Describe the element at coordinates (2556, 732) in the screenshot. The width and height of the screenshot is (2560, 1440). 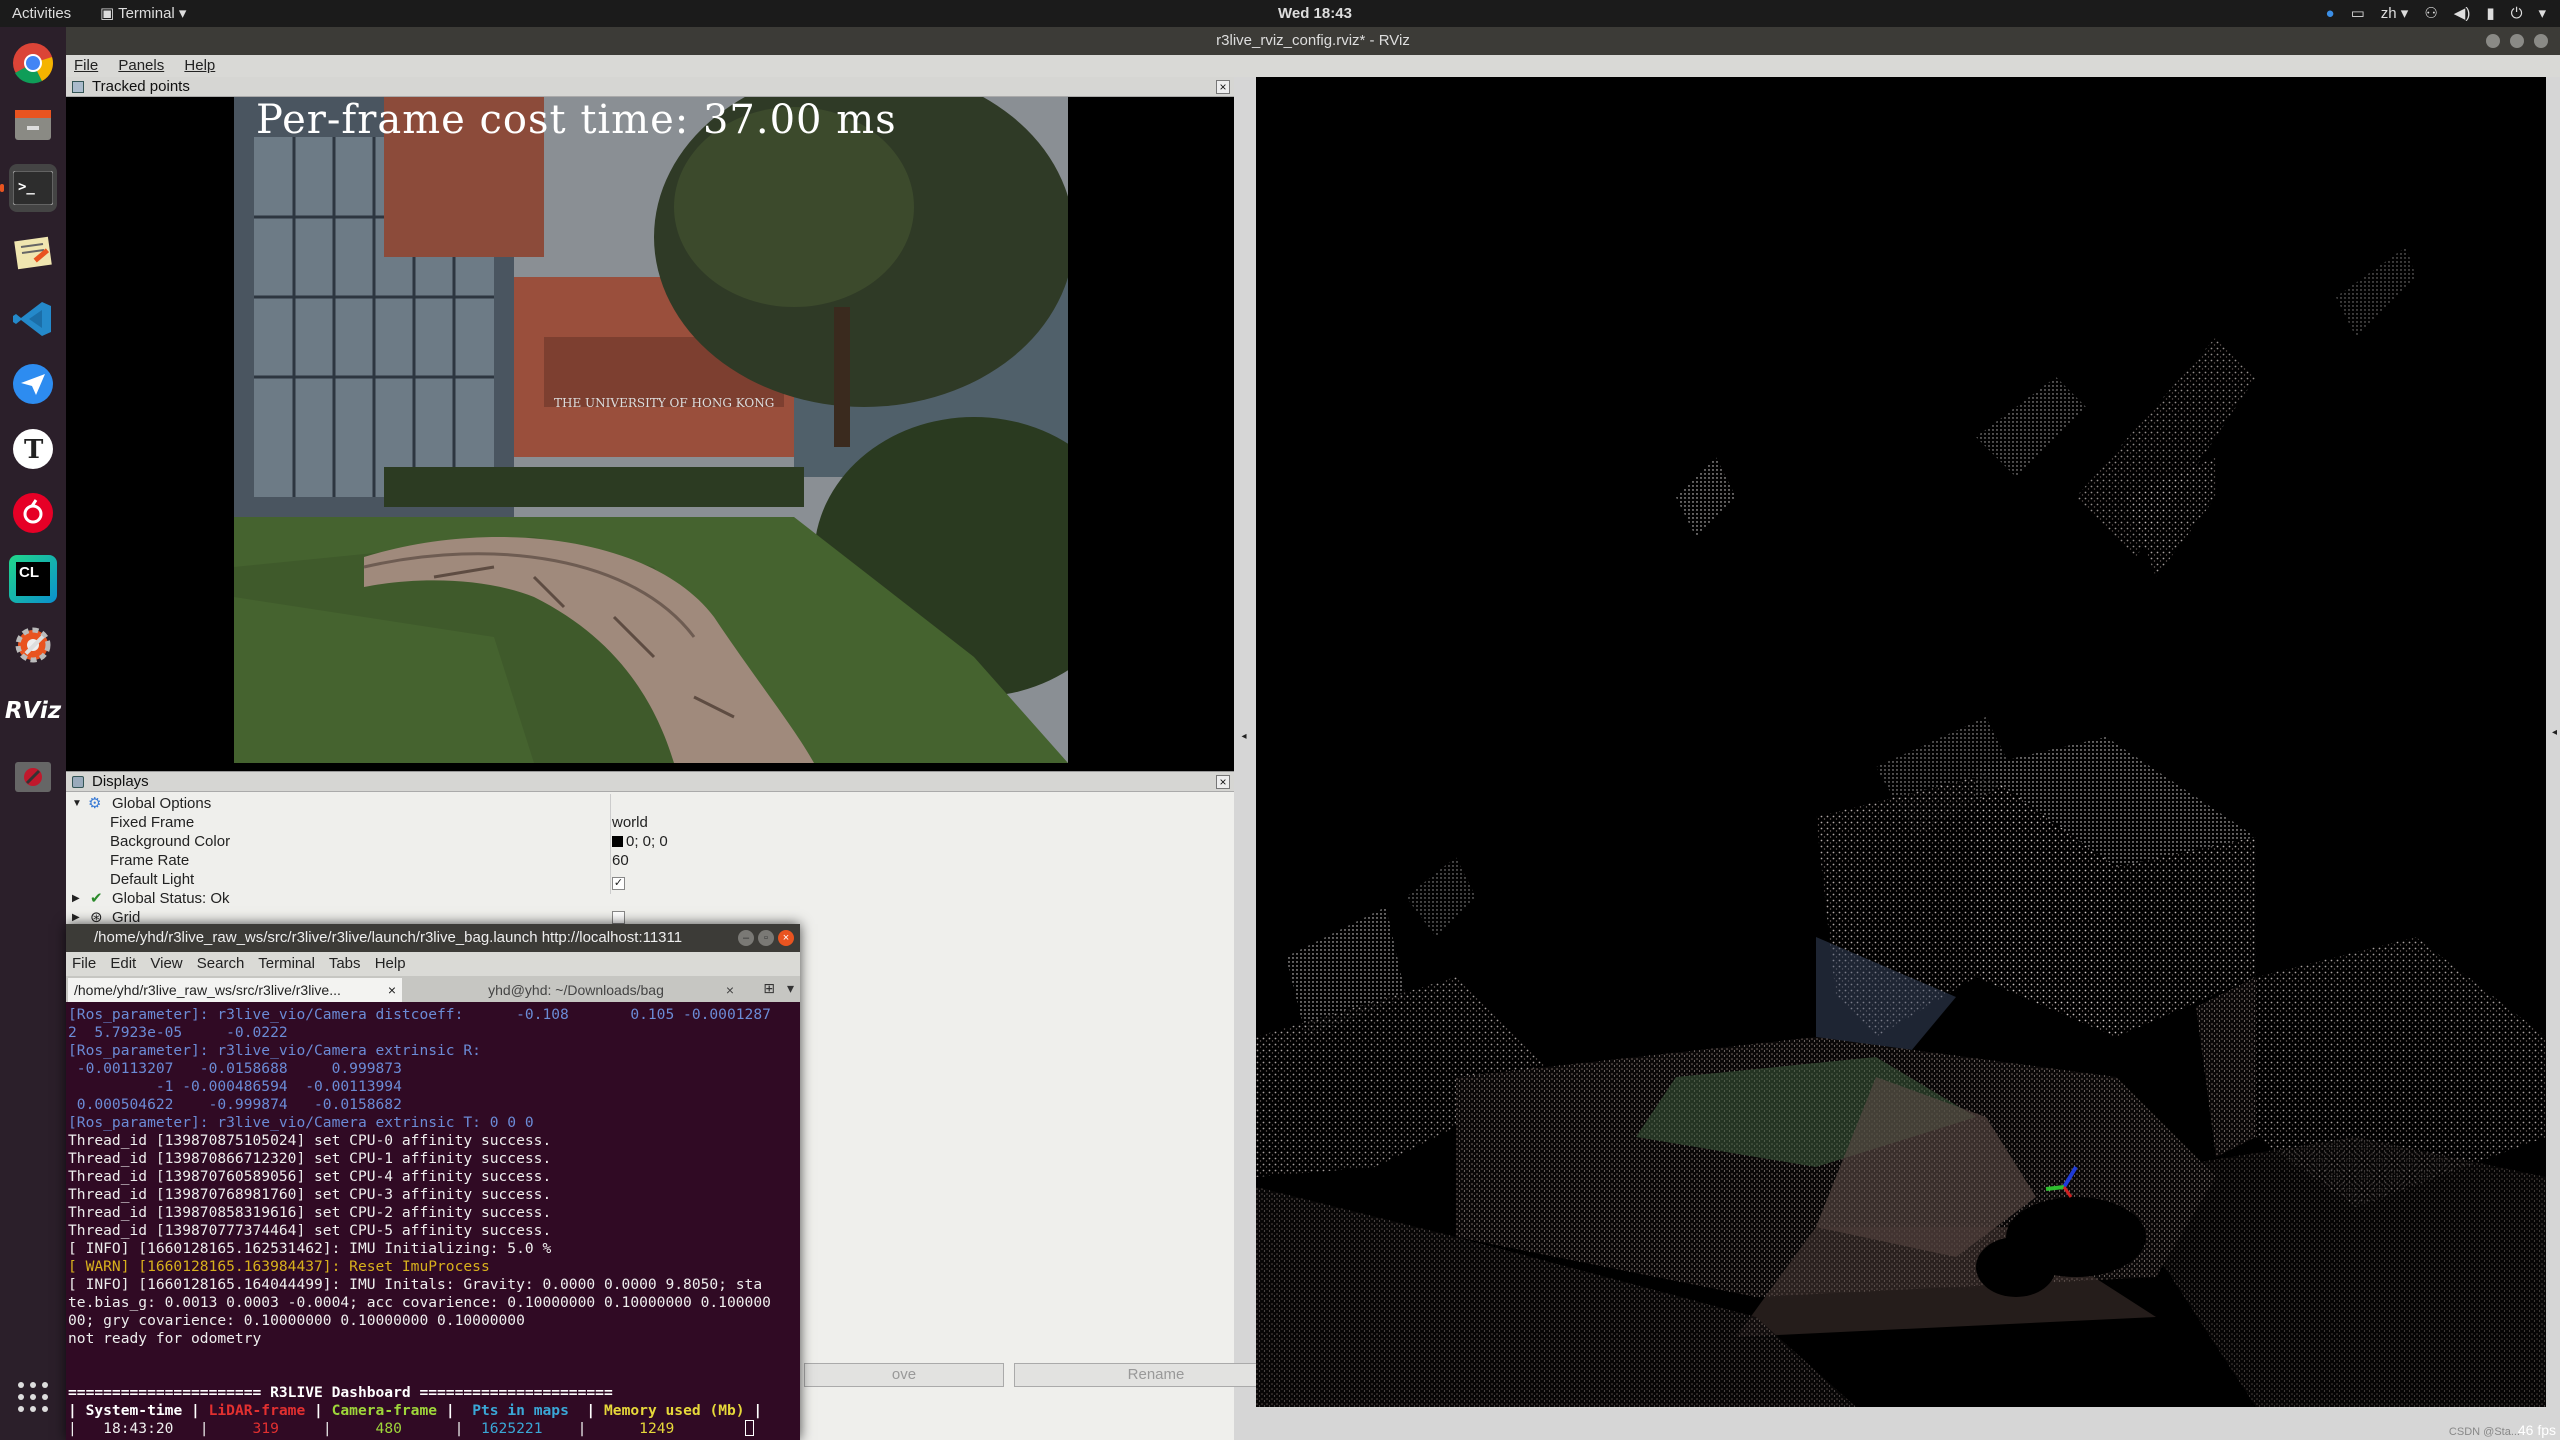
I see `right-splitter-handle: ◂` at that location.